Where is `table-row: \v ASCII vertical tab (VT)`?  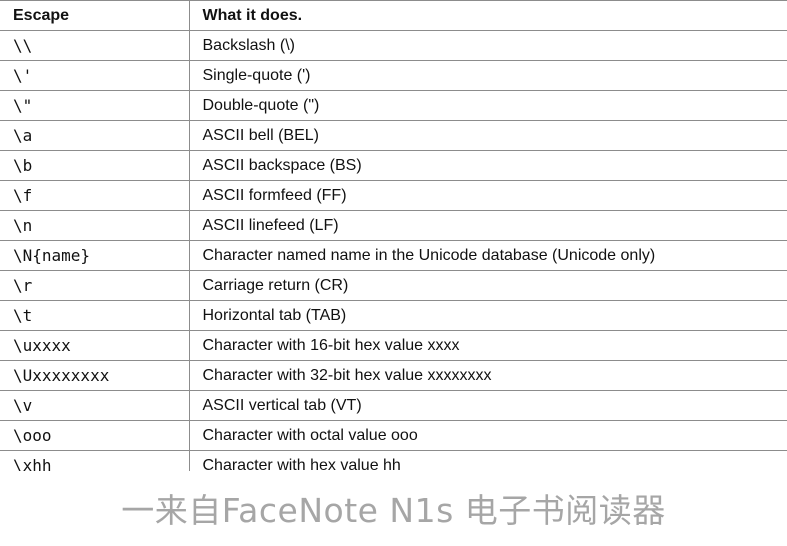
table-row: \v ASCII vertical tab (VT) is located at coordinates (393, 405).